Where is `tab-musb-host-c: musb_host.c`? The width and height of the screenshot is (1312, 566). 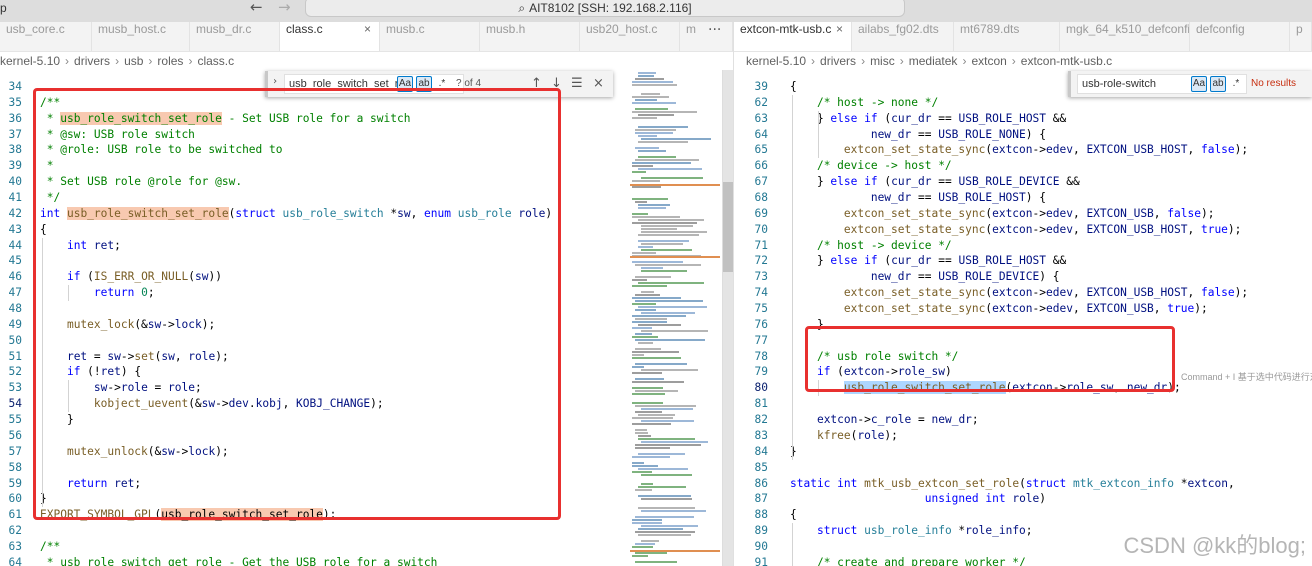
tab-musb-host-c: musb_host.c is located at coordinates (141, 36).